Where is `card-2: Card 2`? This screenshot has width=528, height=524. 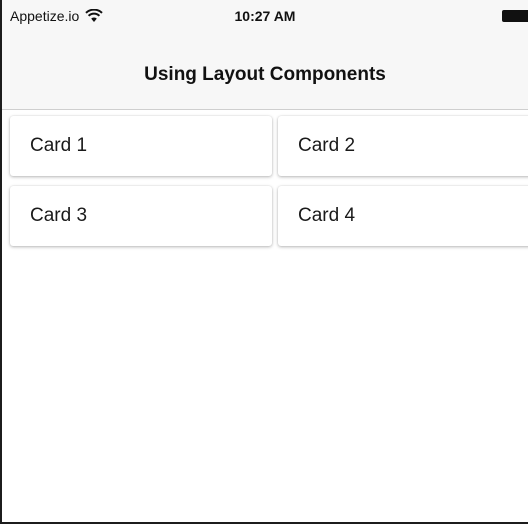
card-2: Card 2 is located at coordinates (403, 146).